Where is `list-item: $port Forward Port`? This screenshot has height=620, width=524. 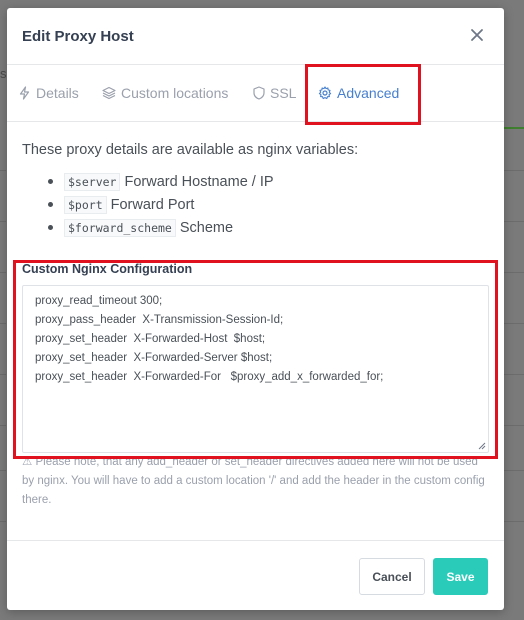
list-item: $port Forward Port is located at coordinates (268, 204).